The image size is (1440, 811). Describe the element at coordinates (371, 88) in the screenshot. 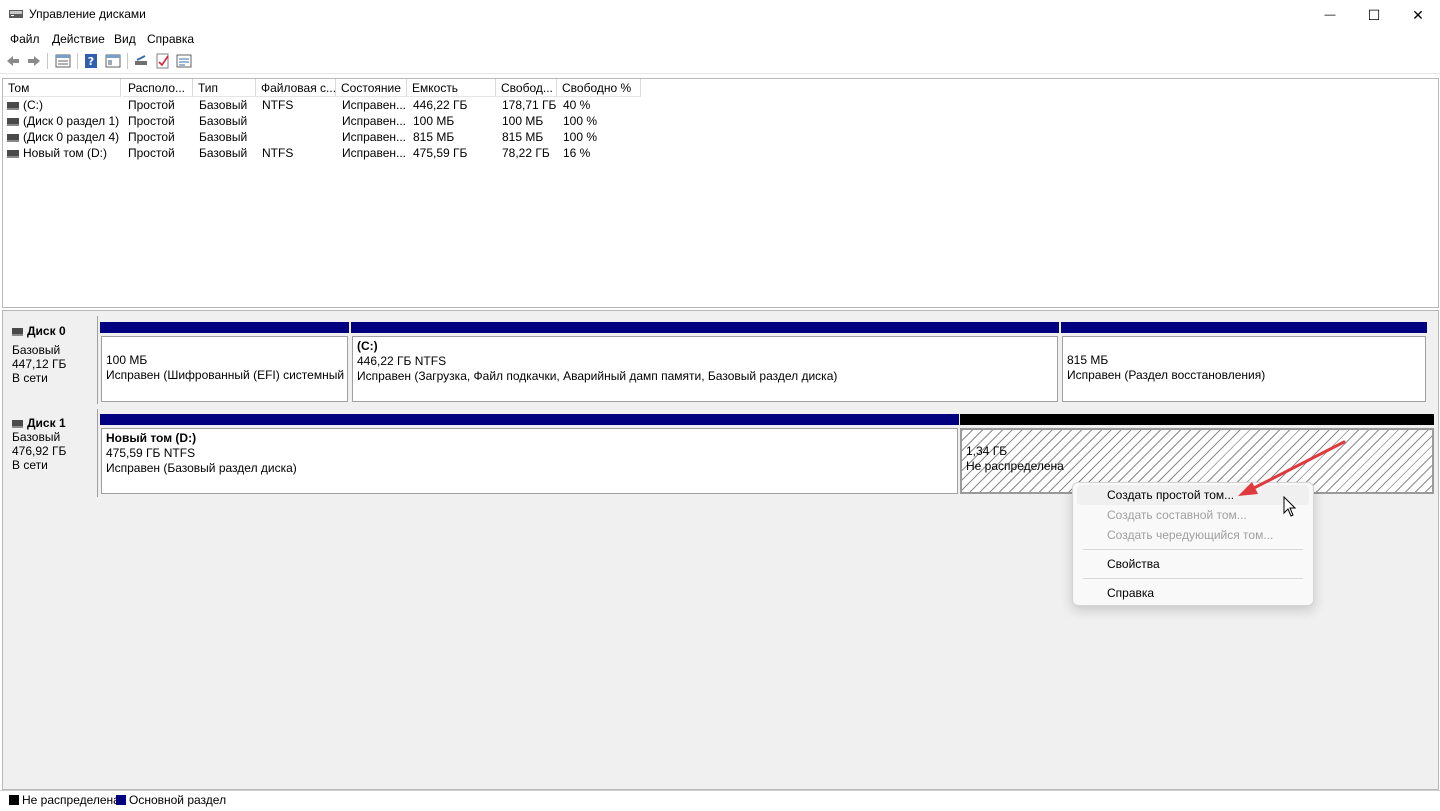

I see `column-header-status: Состояние` at that location.